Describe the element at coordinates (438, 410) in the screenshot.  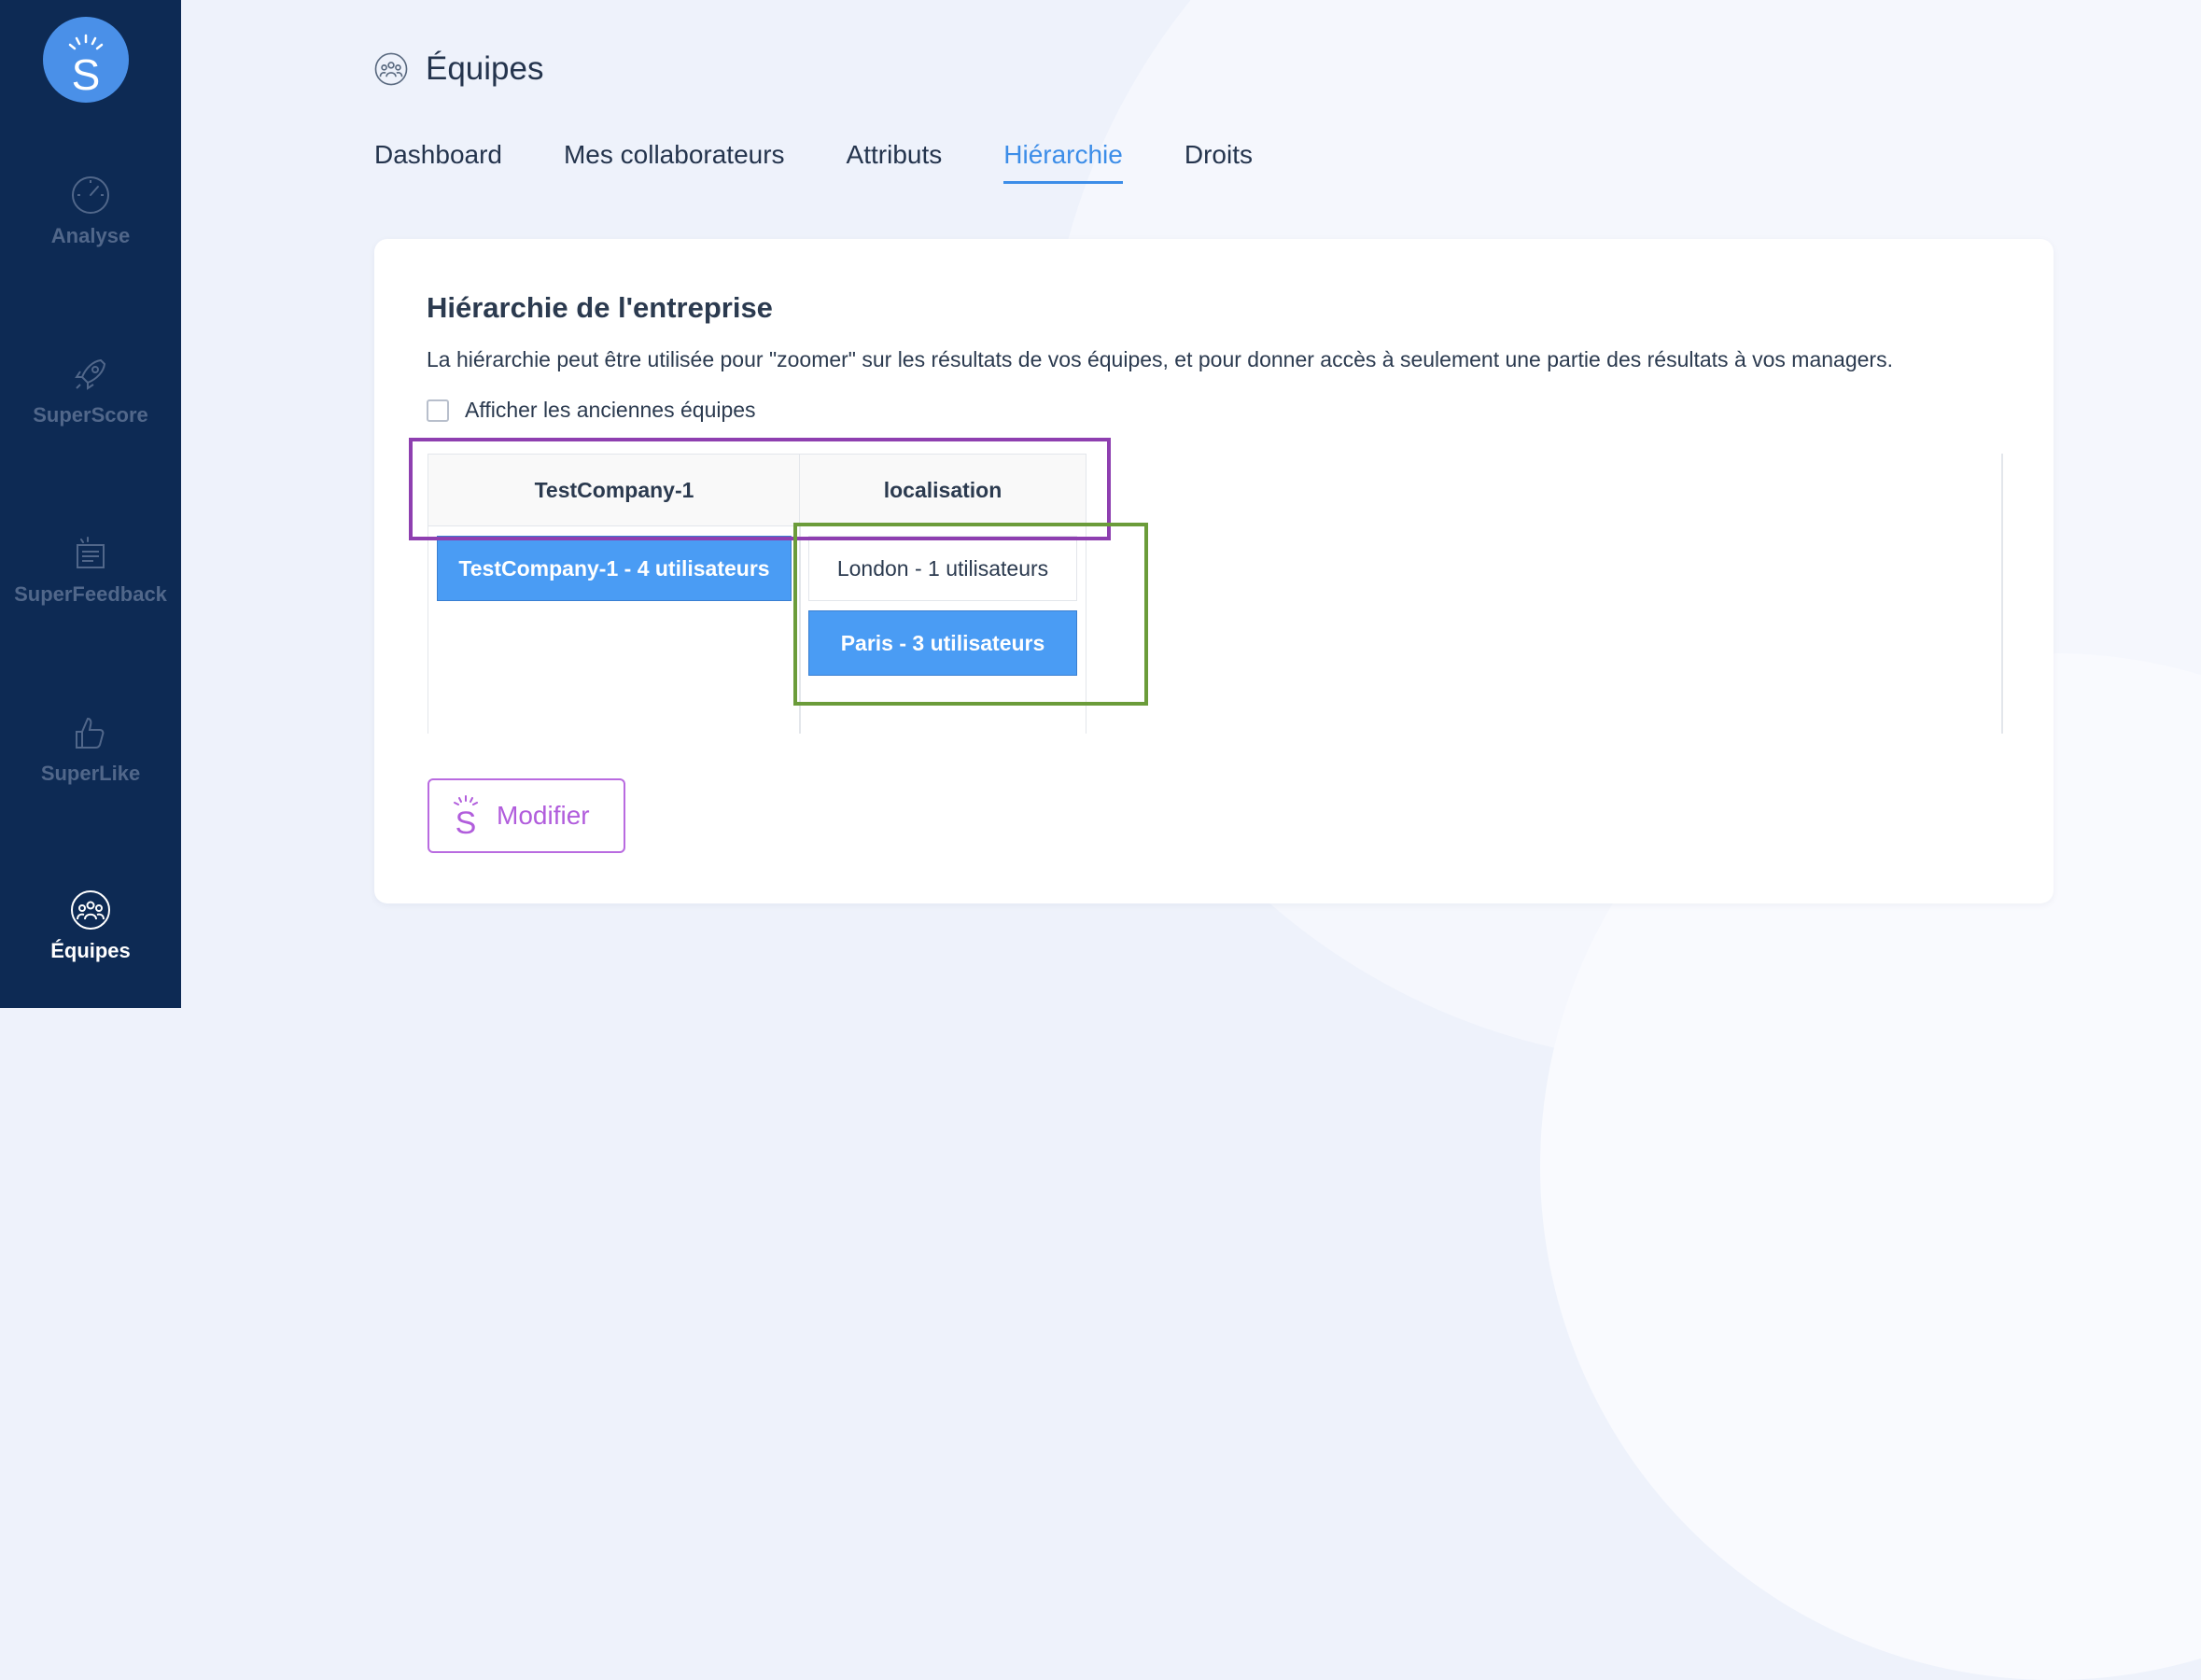
I see `show-old-teams-checkbox` at that location.